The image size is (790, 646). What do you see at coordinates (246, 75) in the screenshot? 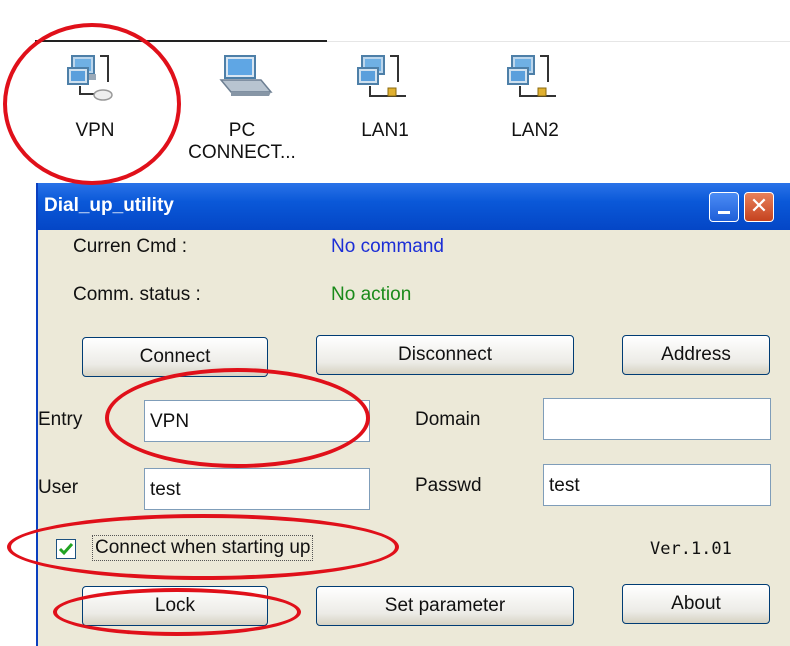
I see `direct-connection-icon` at bounding box center [246, 75].